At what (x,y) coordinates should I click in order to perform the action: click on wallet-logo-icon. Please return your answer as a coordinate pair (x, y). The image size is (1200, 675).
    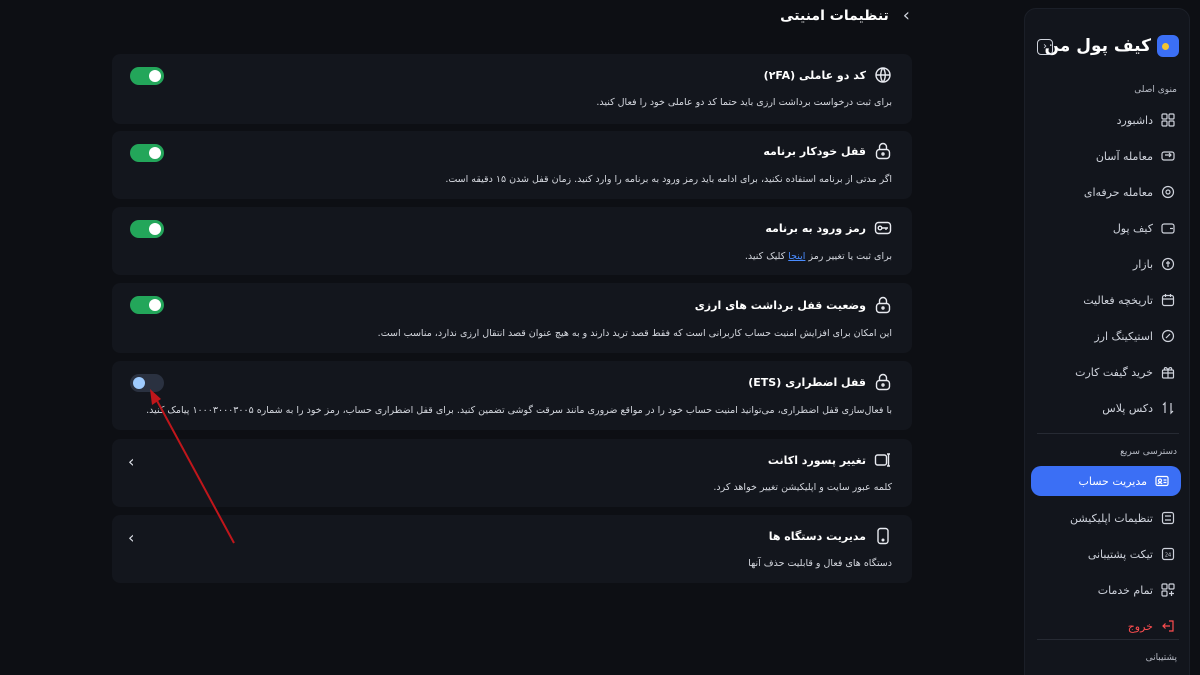
    Looking at the image, I should click on (1168, 46).